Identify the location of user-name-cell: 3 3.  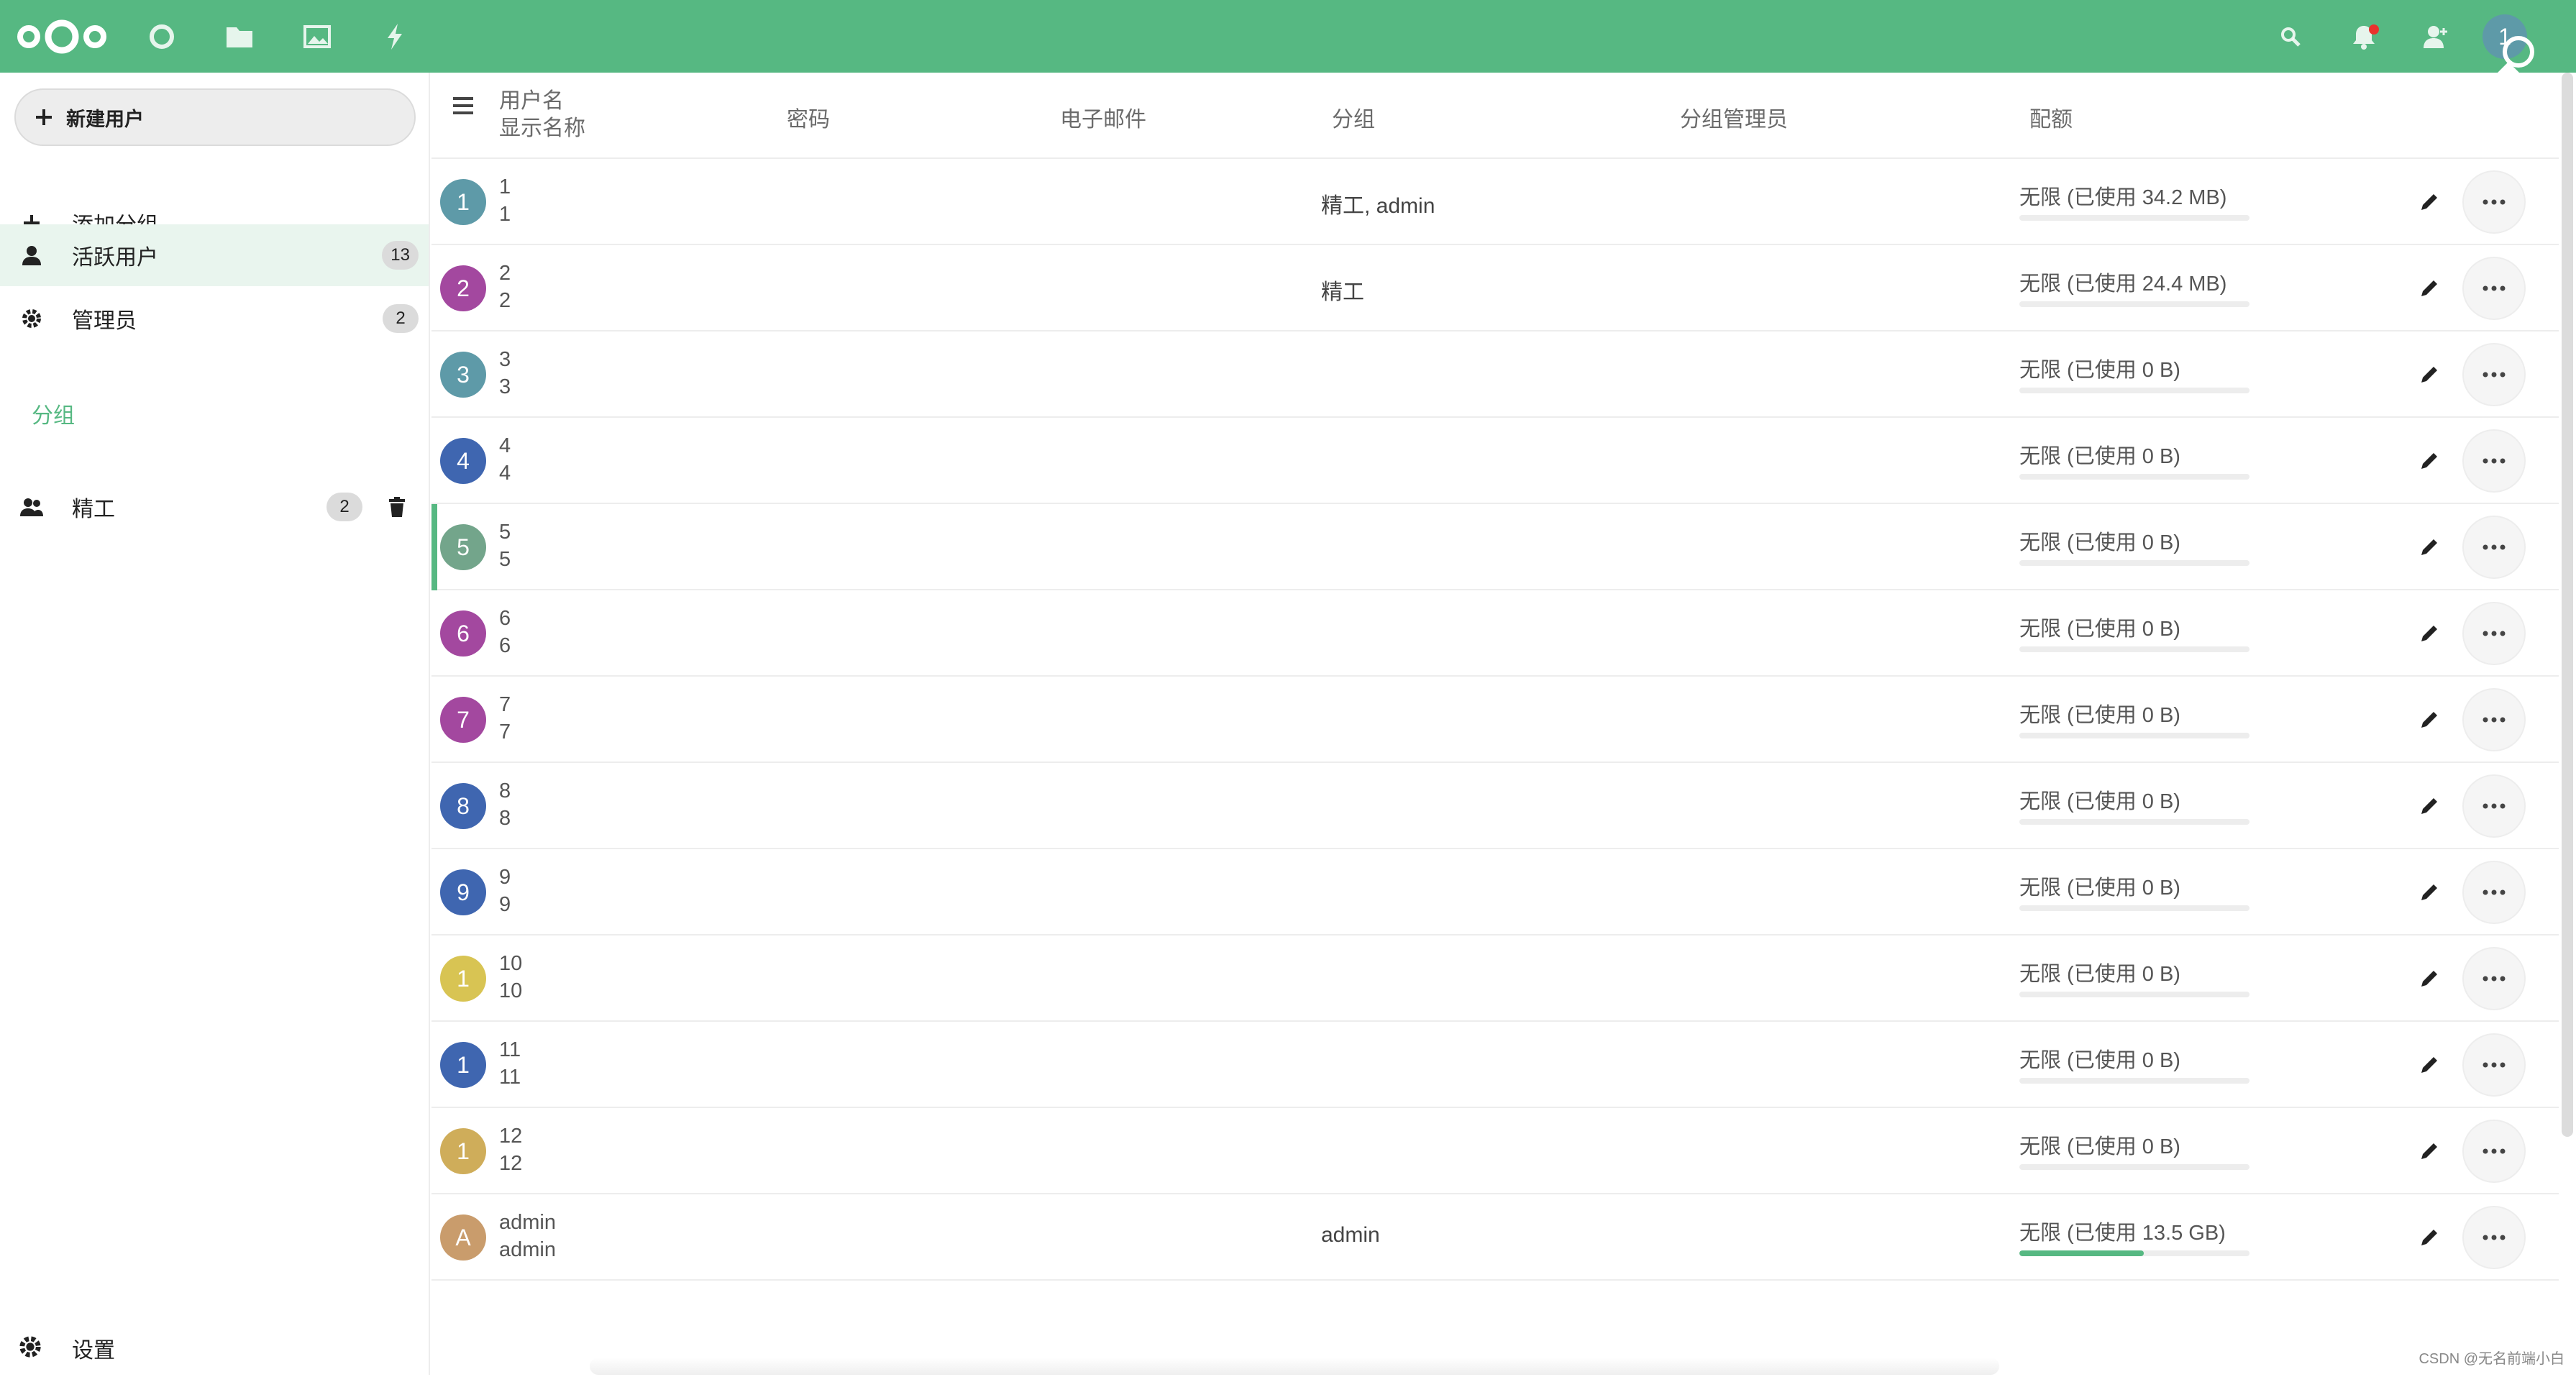
(505, 373).